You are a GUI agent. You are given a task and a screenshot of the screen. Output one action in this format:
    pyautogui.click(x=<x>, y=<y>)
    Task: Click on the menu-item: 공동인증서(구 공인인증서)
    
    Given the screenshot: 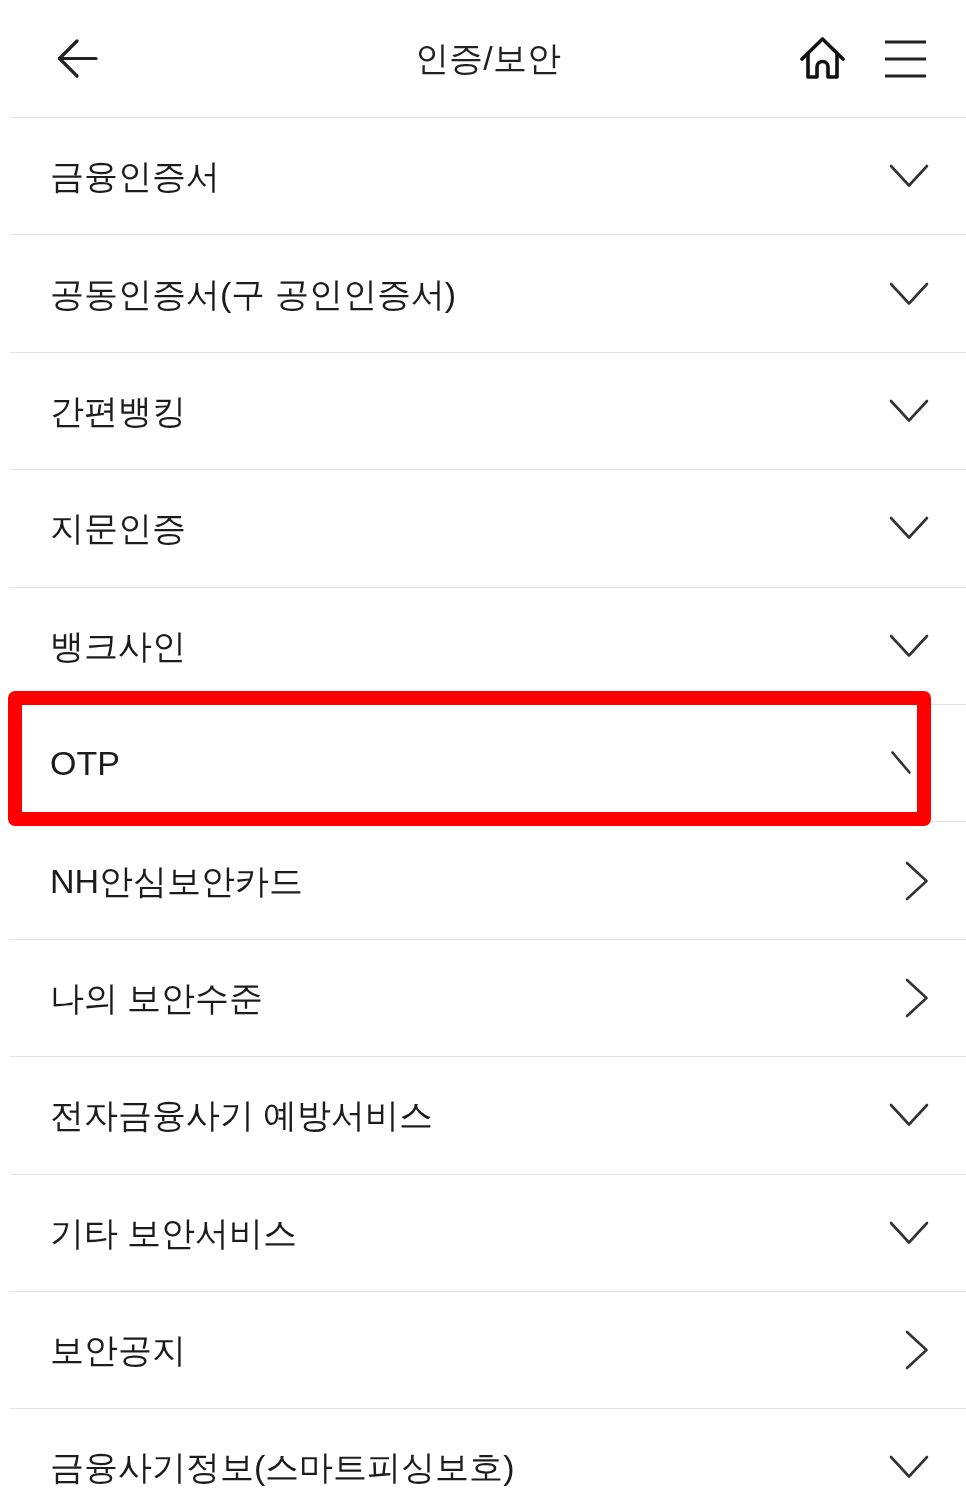 What is the action you would take?
    pyautogui.click(x=488, y=294)
    